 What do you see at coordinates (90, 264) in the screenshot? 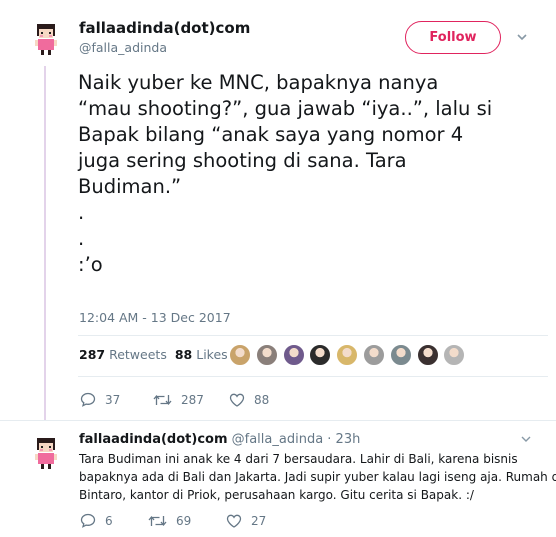
I see `tweet-text-line: :’o` at bounding box center [90, 264].